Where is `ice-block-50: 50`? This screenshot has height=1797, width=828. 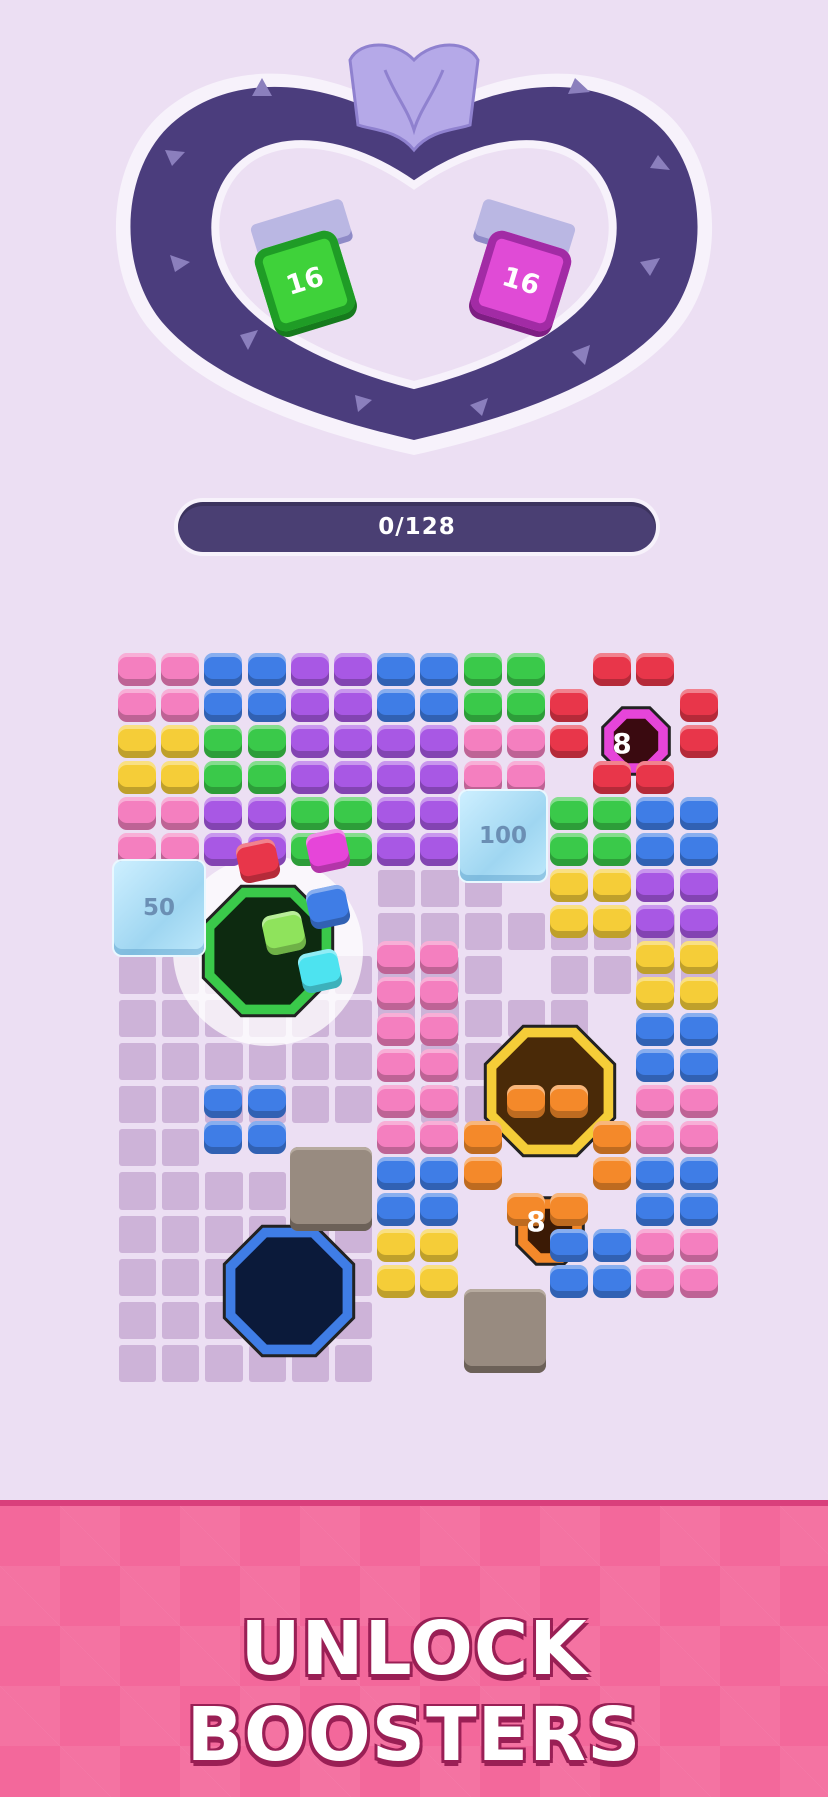 ice-block-50: 50 is located at coordinates (159, 908).